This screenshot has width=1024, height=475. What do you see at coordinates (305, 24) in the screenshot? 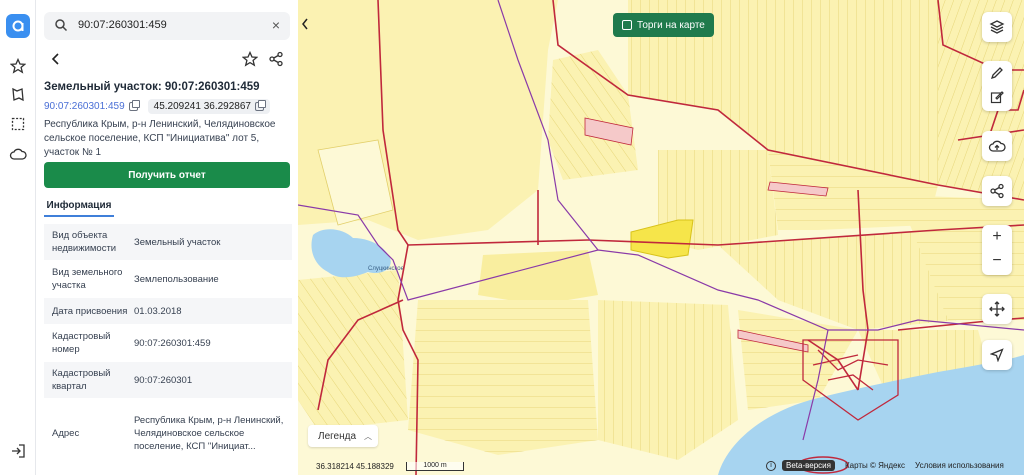
I see `collapse-panel-chevron-icon` at bounding box center [305, 24].